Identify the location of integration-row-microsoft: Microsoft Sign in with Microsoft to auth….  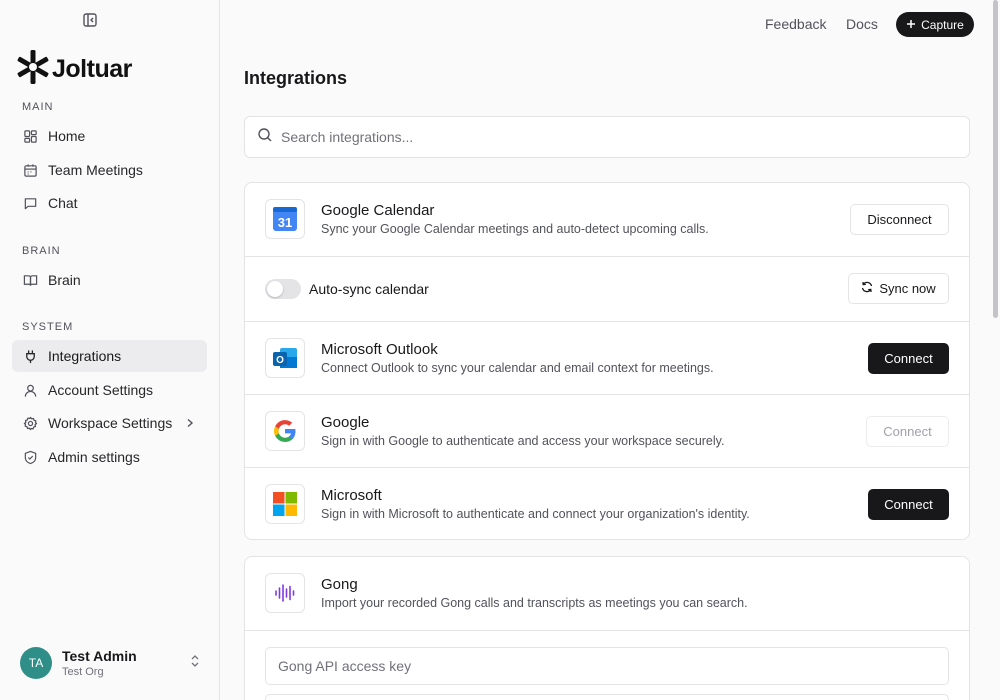
(607, 503).